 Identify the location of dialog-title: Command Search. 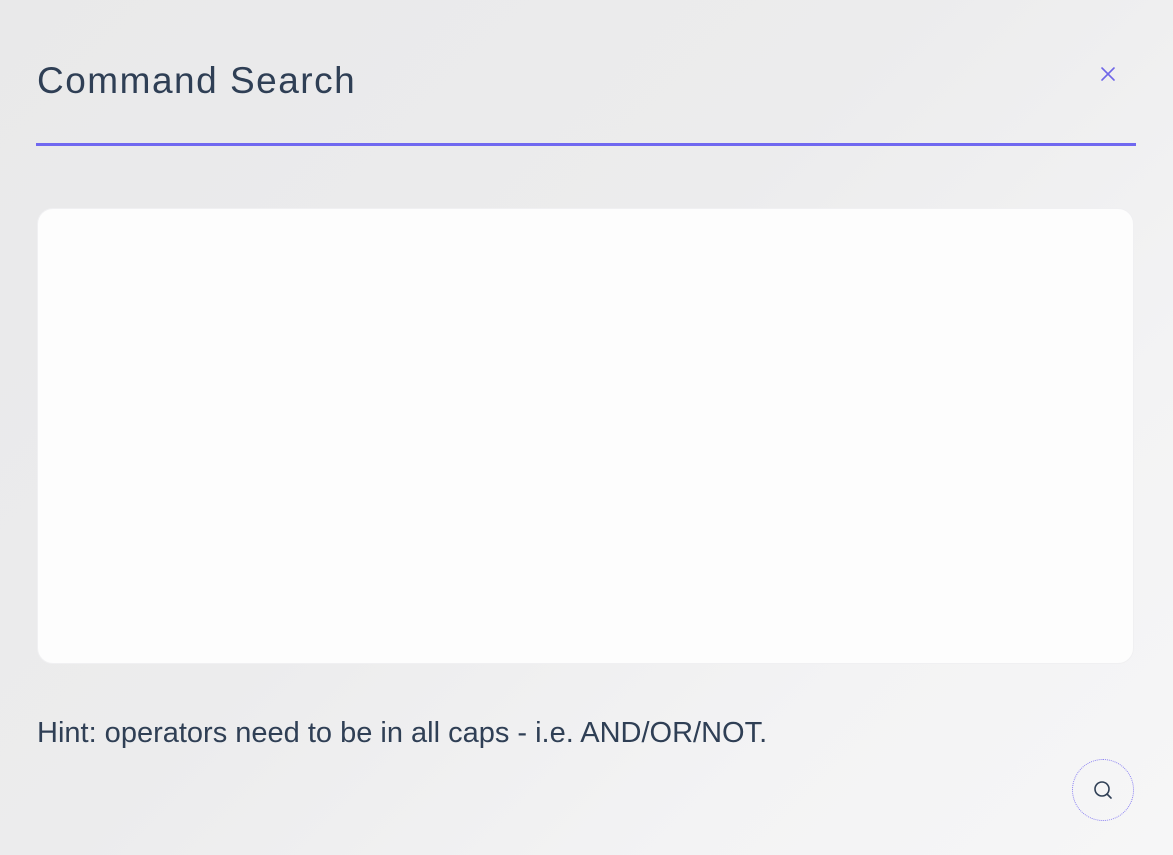
(197, 80).